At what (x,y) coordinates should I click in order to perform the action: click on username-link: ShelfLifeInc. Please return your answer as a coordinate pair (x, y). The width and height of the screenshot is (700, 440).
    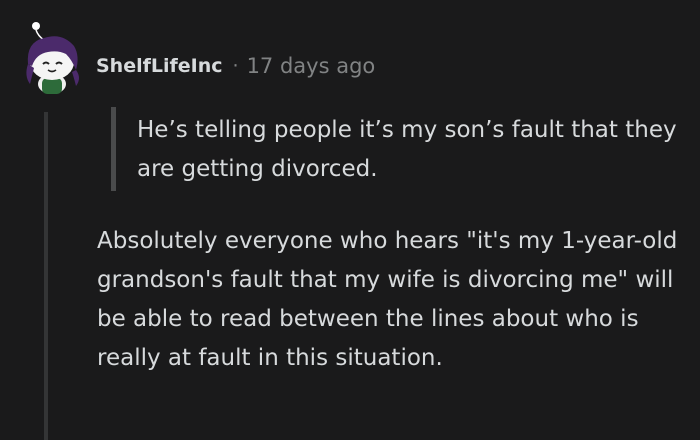
    Looking at the image, I should click on (159, 66).